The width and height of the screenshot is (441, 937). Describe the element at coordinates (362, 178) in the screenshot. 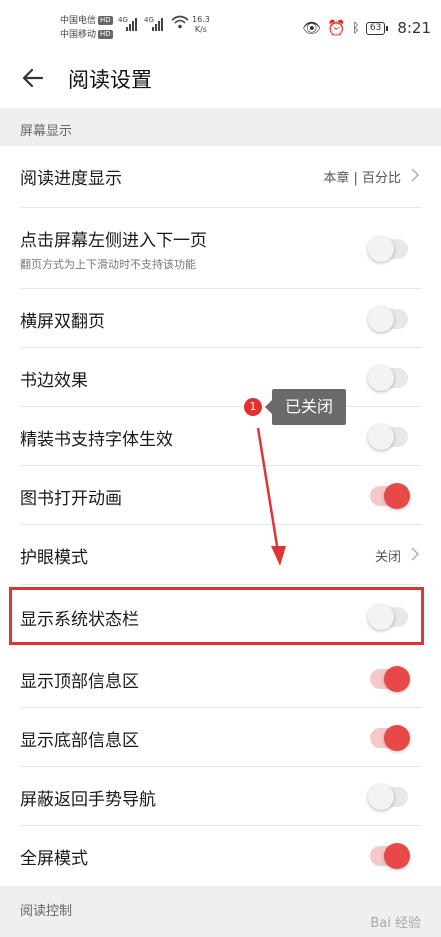

I see `setting-value: 本章 | 百分比` at that location.